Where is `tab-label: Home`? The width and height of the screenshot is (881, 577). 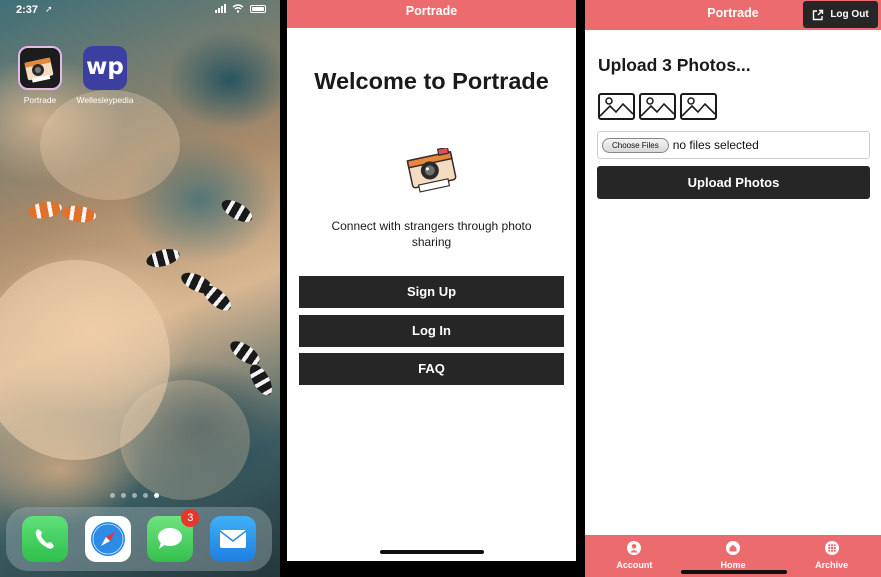 tab-label: Home is located at coordinates (733, 565).